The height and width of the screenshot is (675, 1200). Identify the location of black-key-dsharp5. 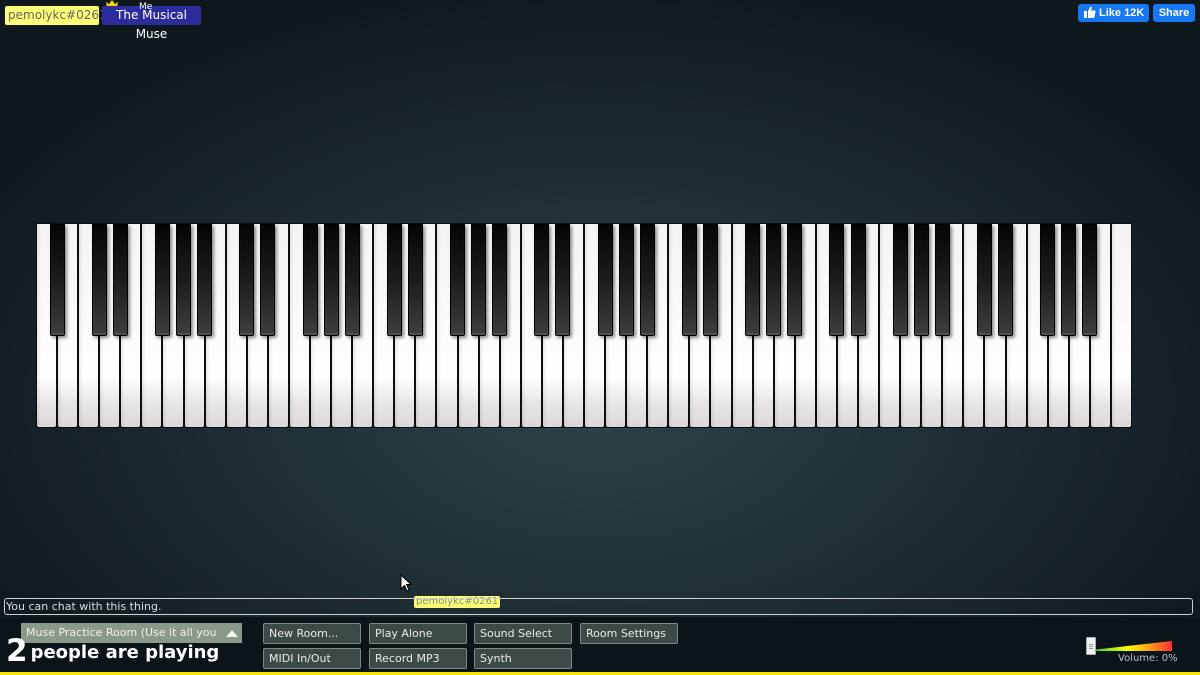
(710, 280).